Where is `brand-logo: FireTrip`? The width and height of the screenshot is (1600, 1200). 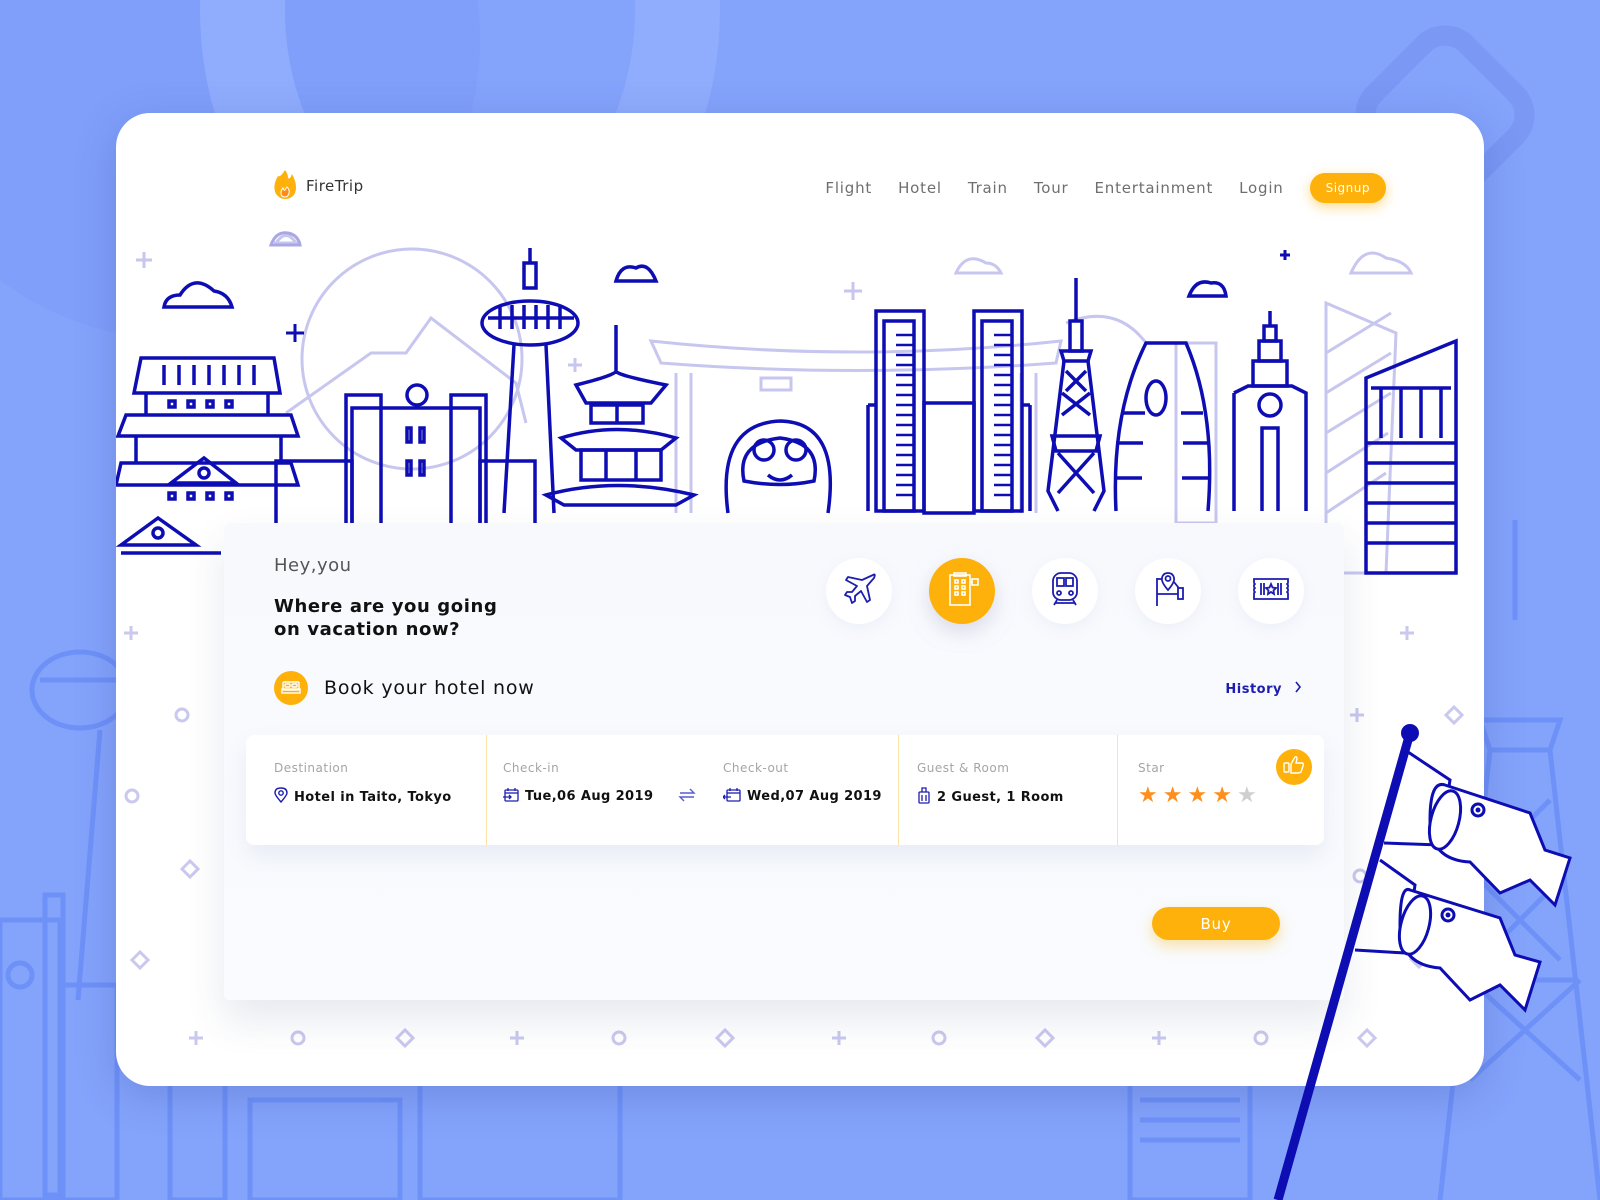
brand-logo: FireTrip is located at coordinates (318, 186).